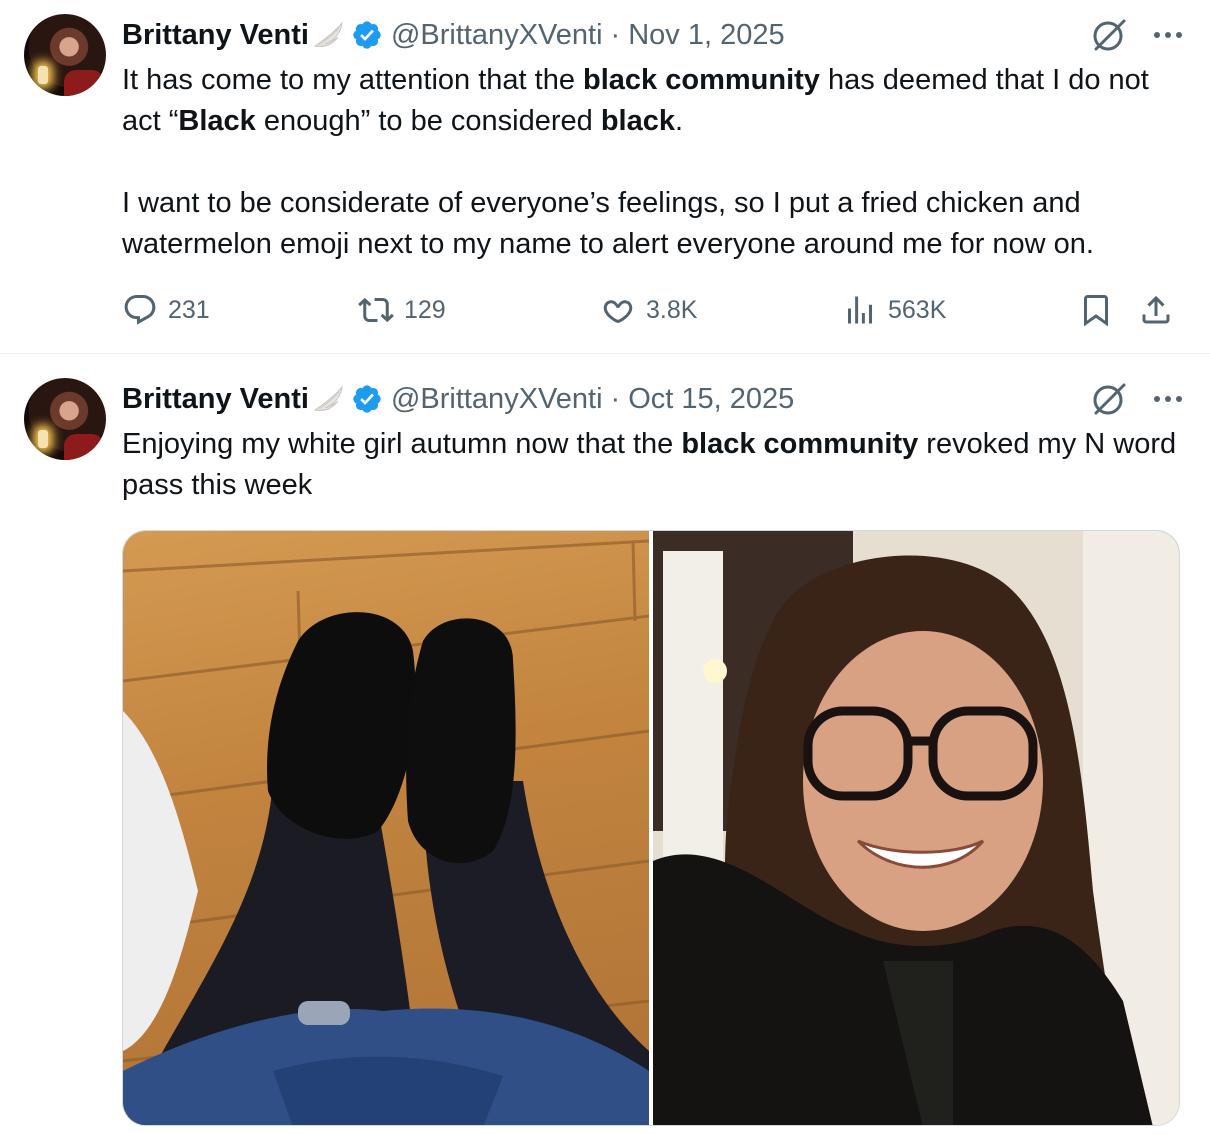 The width and height of the screenshot is (1210, 1134). I want to click on action-bar: 231 129 3.8K 563K, so click(652, 310).